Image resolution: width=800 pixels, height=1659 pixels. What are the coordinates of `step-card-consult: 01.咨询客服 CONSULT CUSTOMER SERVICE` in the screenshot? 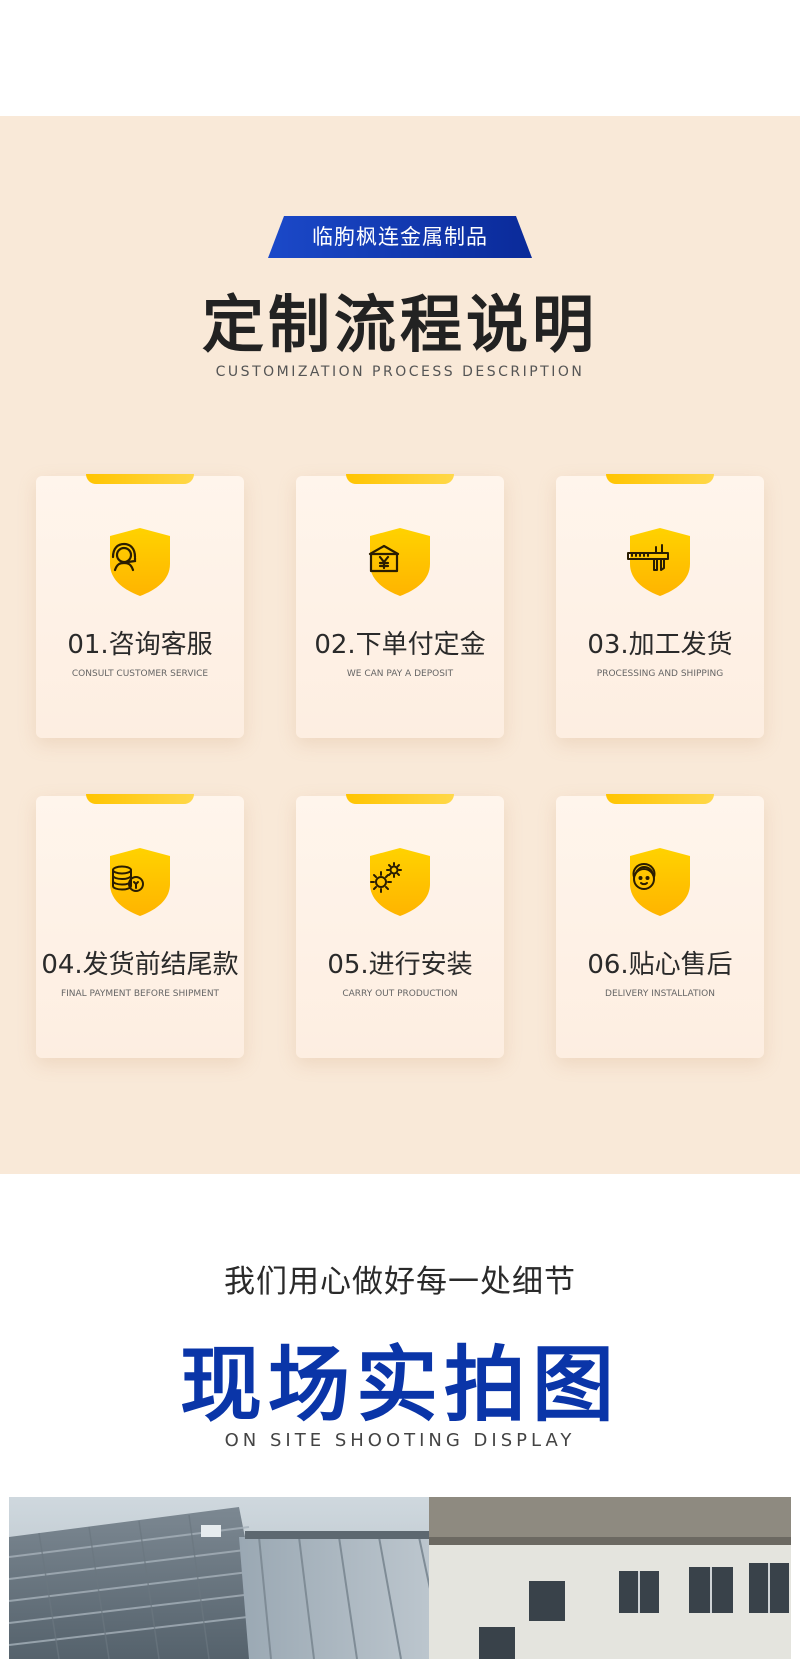 It's located at (140, 606).